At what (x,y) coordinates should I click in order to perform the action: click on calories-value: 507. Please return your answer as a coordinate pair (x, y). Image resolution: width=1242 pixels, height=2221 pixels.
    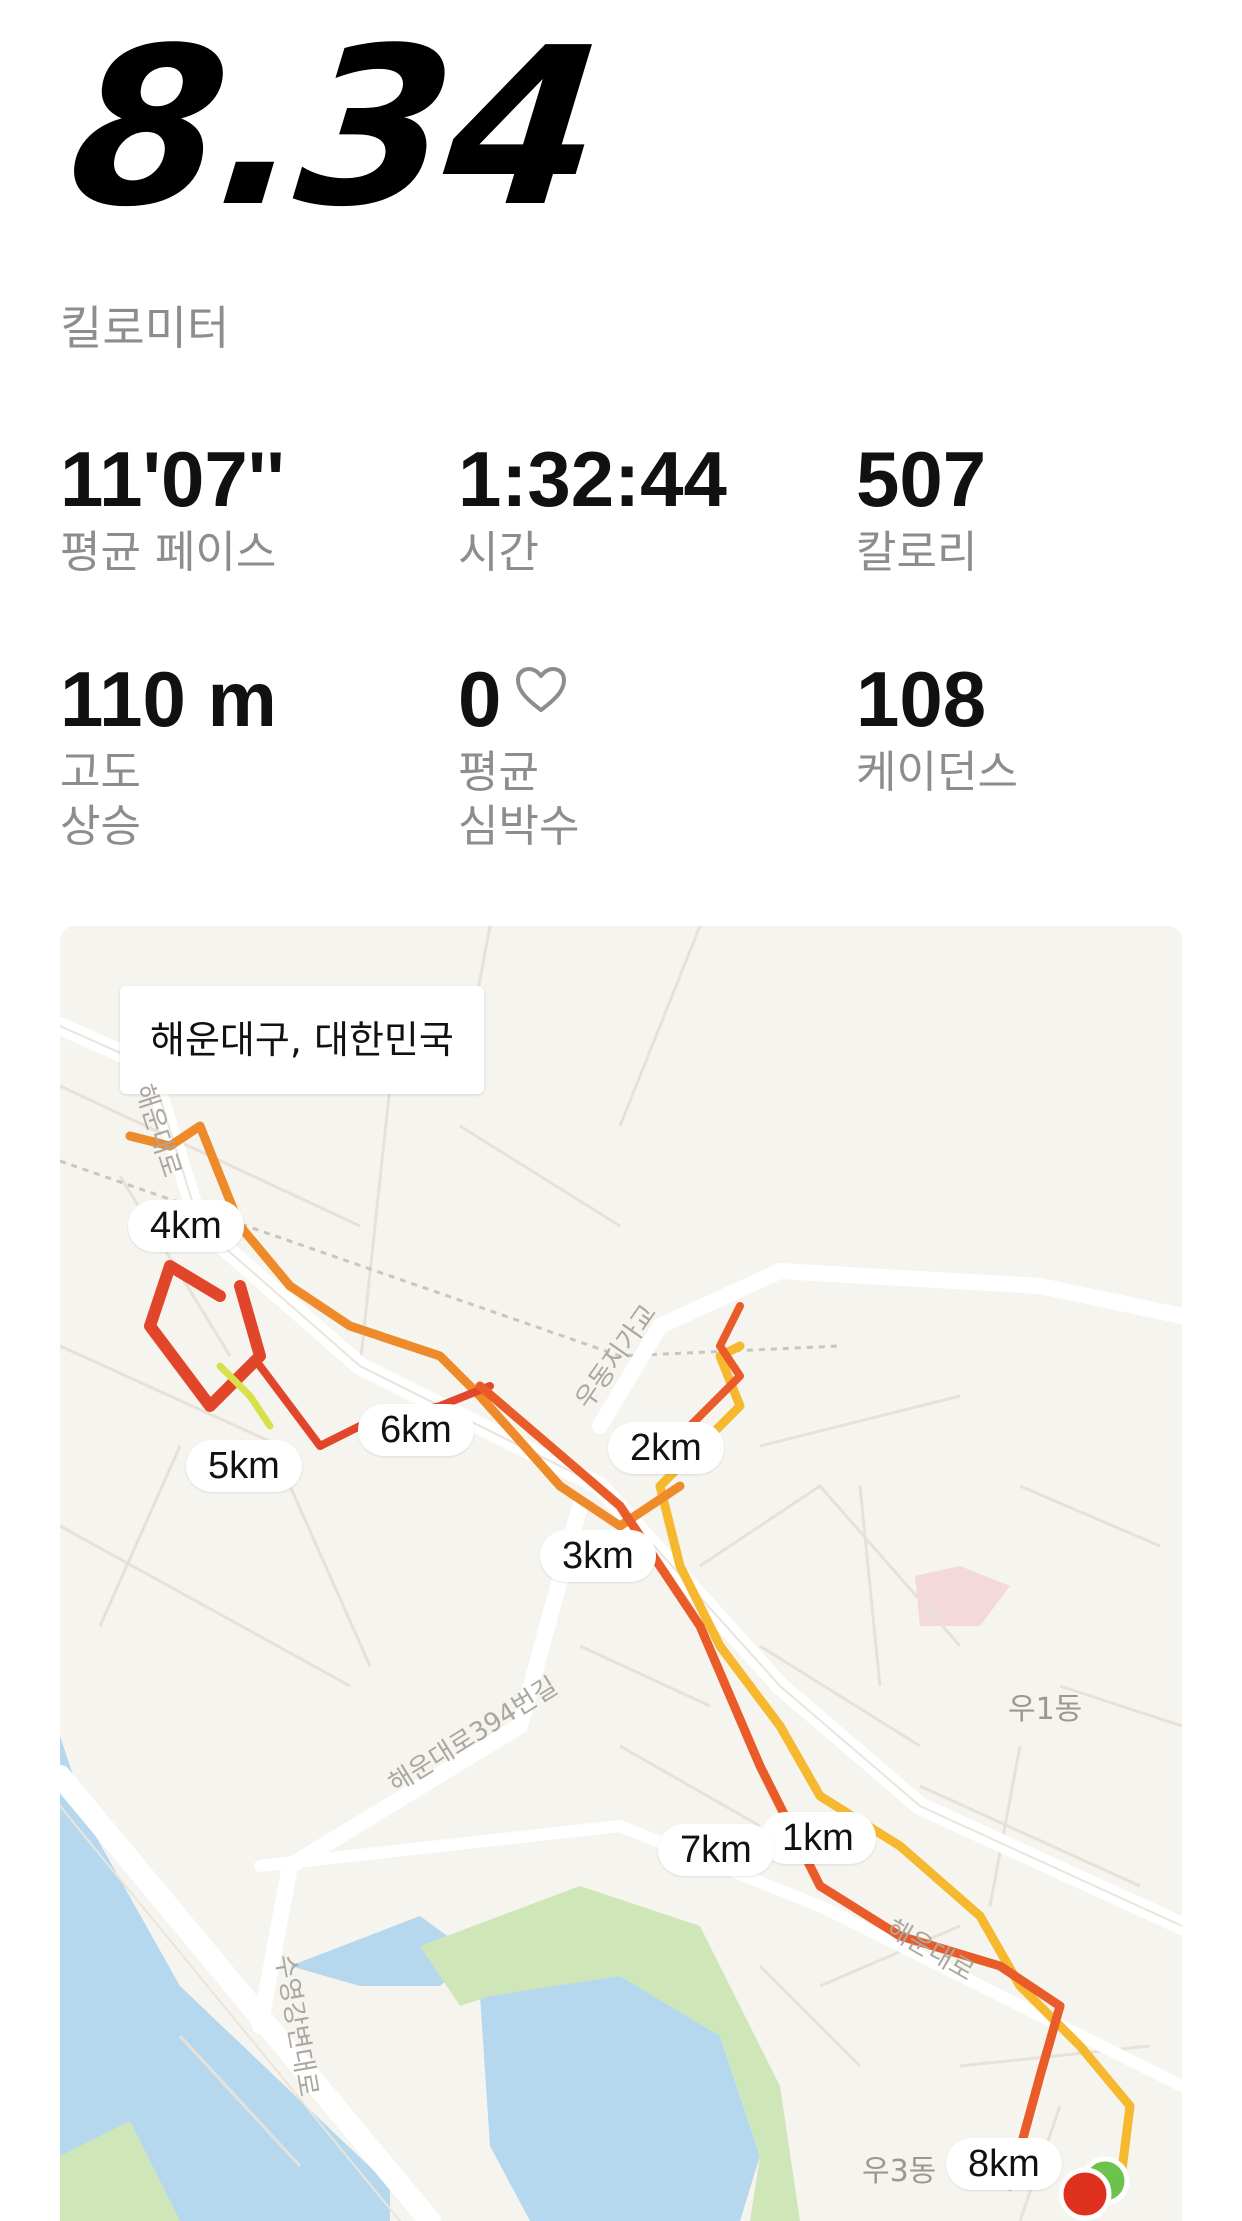
    Looking at the image, I should click on (921, 479).